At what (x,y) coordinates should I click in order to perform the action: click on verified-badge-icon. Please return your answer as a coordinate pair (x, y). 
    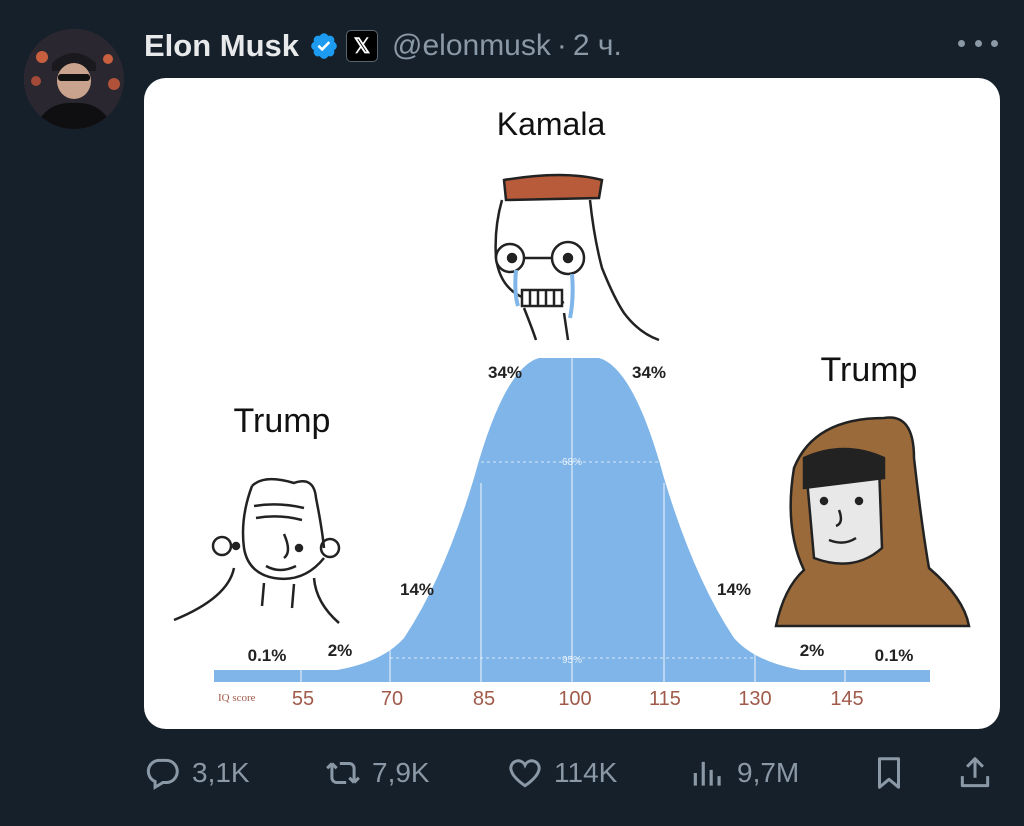
    Looking at the image, I should click on (324, 46).